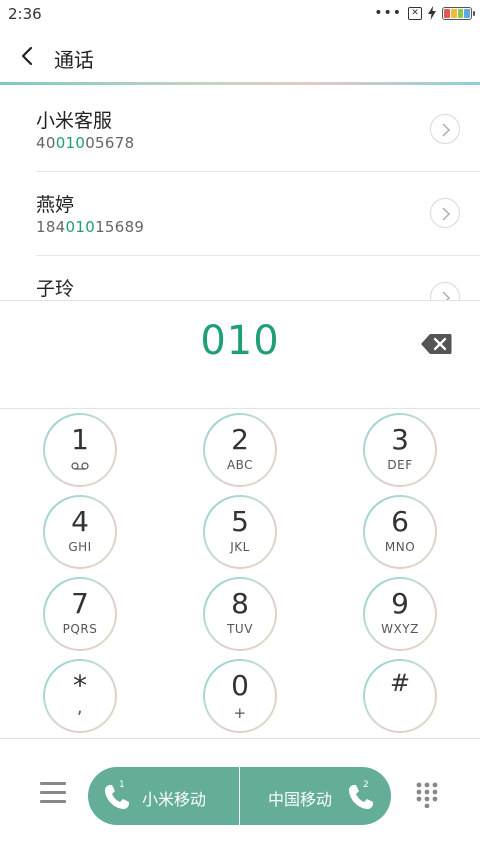  What do you see at coordinates (240, 278) in the screenshot?
I see `contact-result-row: 子玲` at bounding box center [240, 278].